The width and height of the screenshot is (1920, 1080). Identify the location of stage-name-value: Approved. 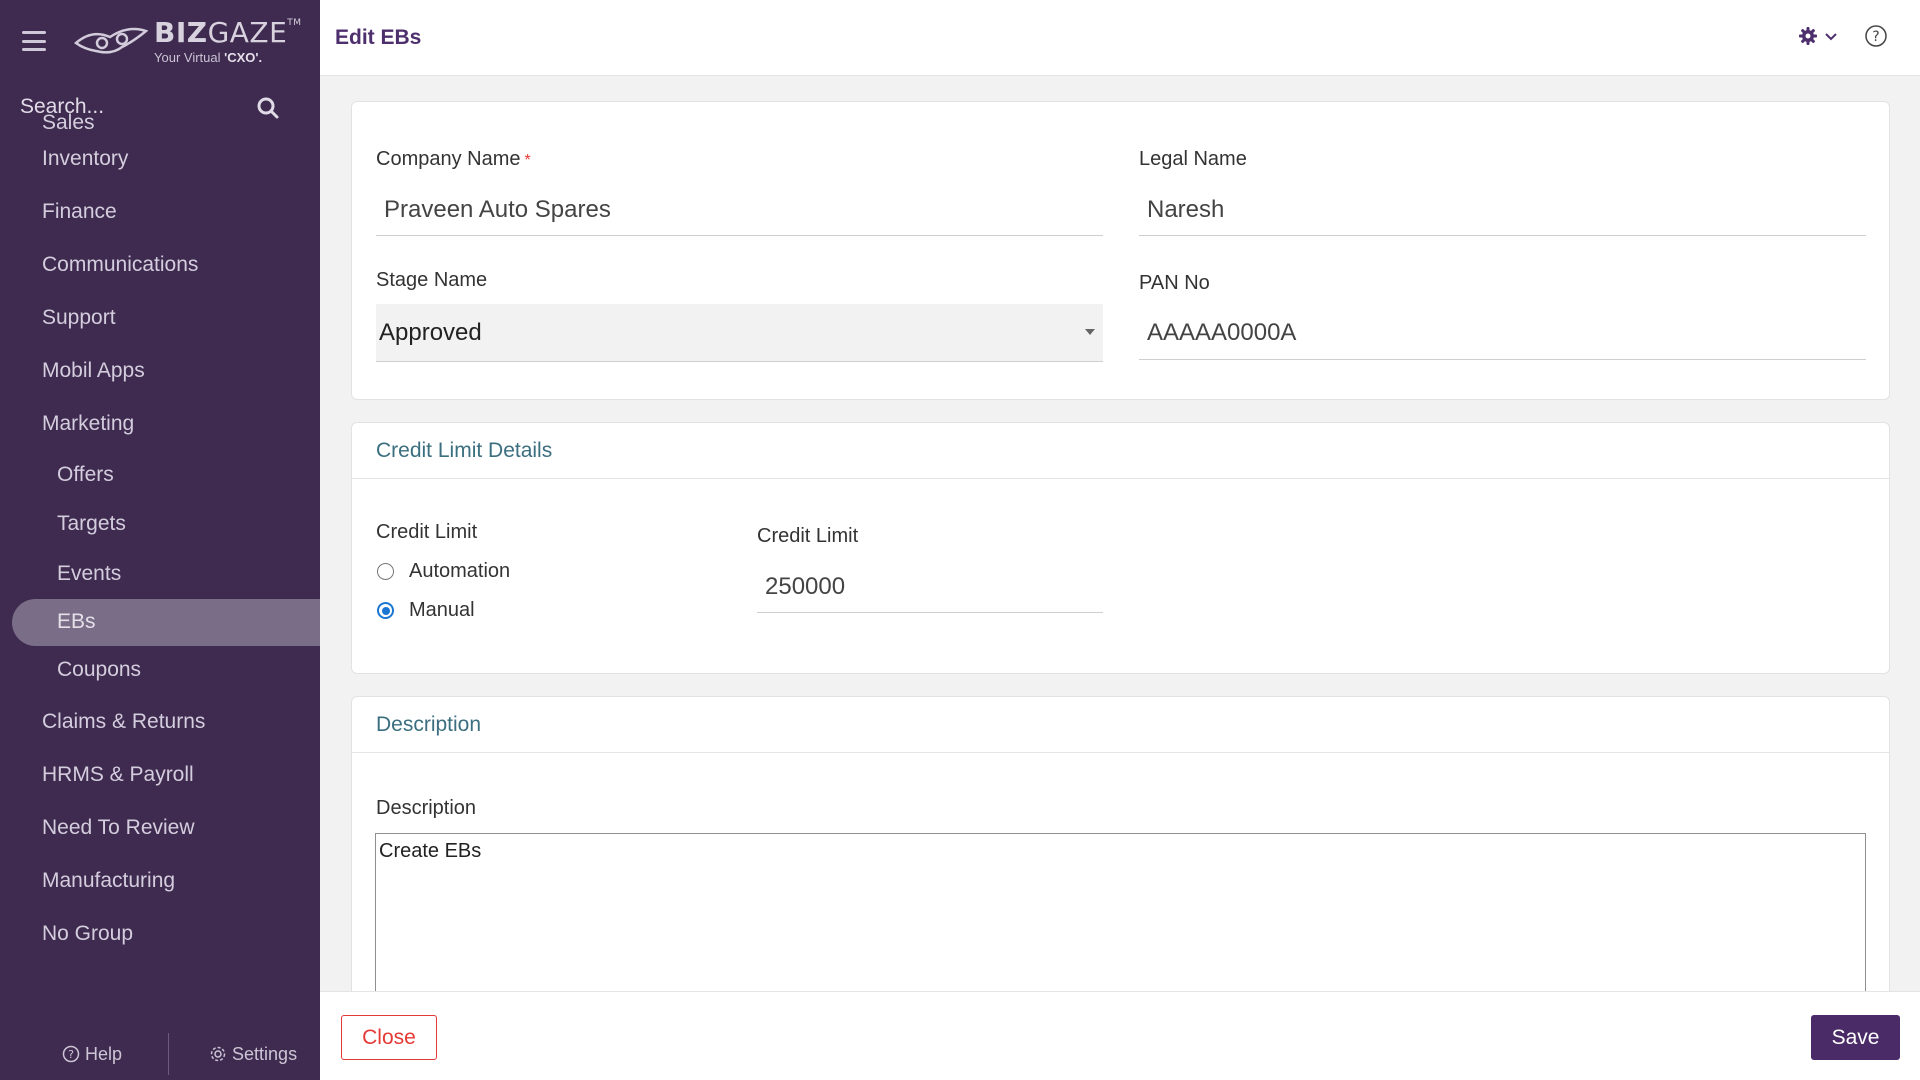
(430, 332).